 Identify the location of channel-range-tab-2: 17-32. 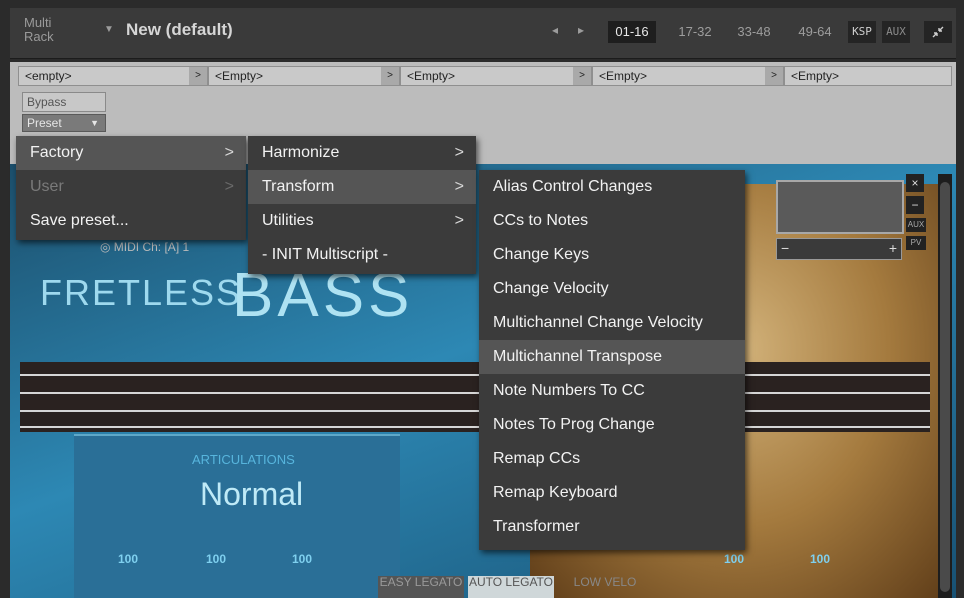
(695, 32).